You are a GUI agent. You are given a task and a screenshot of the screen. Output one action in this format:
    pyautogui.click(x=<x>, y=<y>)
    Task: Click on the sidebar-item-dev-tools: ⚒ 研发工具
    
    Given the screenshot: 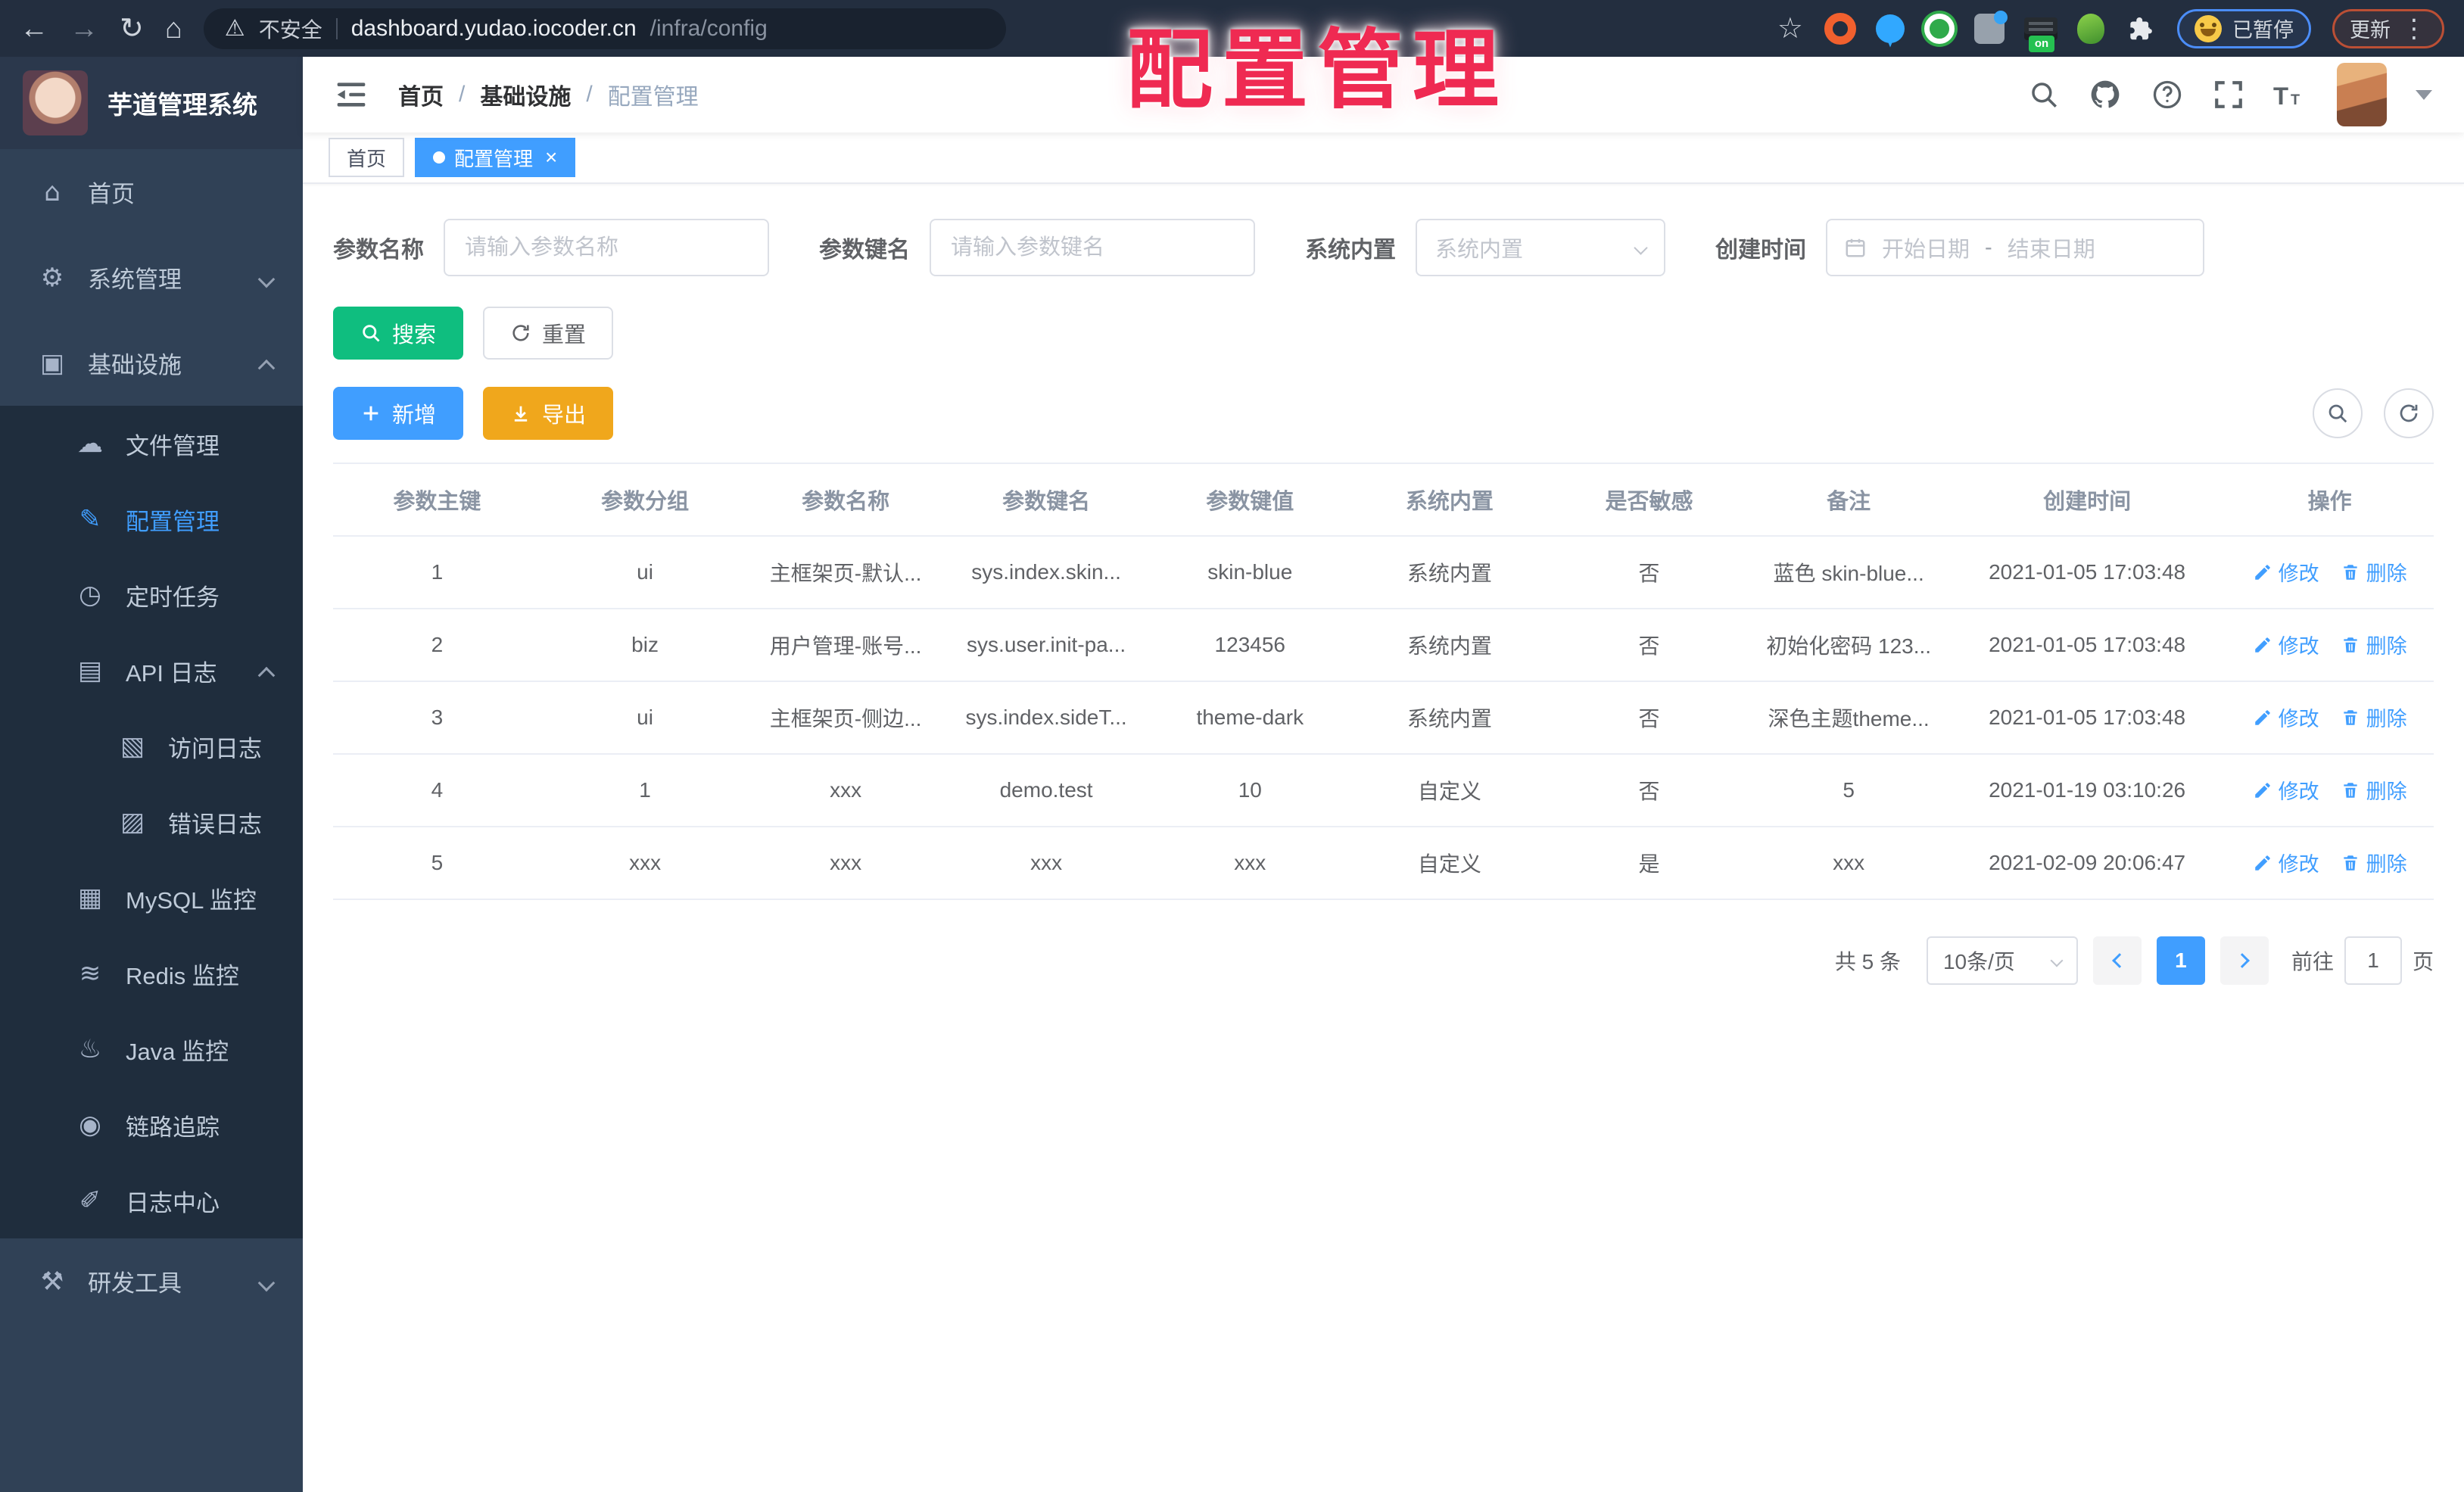 What is the action you would take?
    pyautogui.click(x=151, y=1281)
    